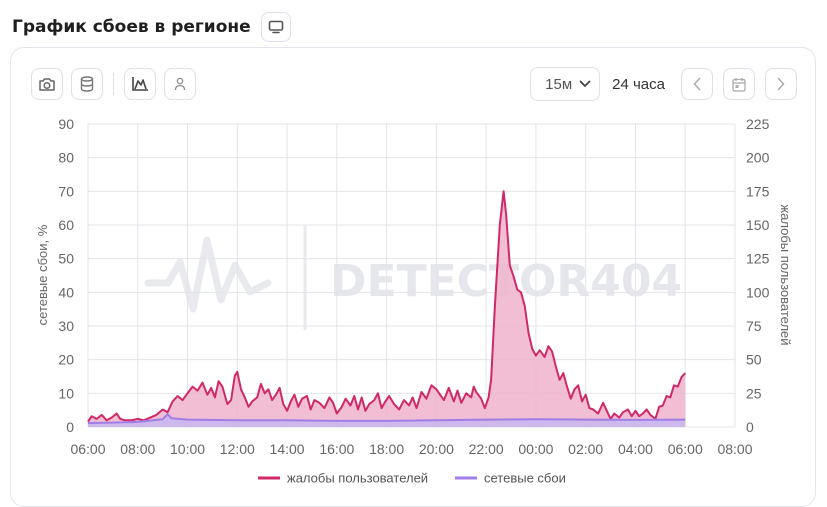 Image resolution: width=827 pixels, height=507 pixels. I want to click on y-right-tick-label: 150, so click(758, 225).